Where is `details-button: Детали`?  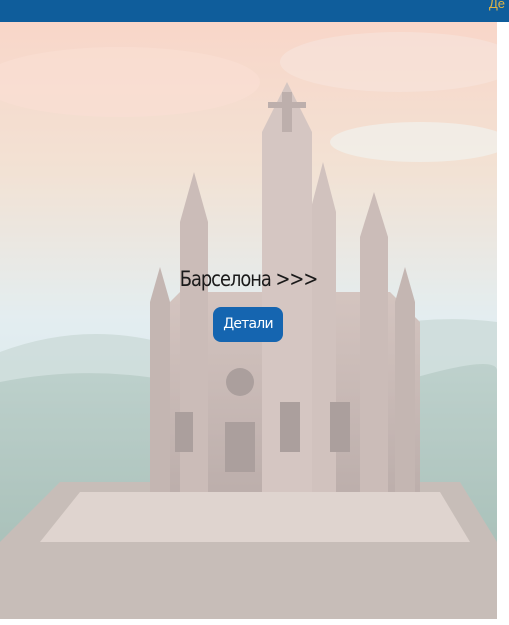
details-button: Детали is located at coordinates (248, 324).